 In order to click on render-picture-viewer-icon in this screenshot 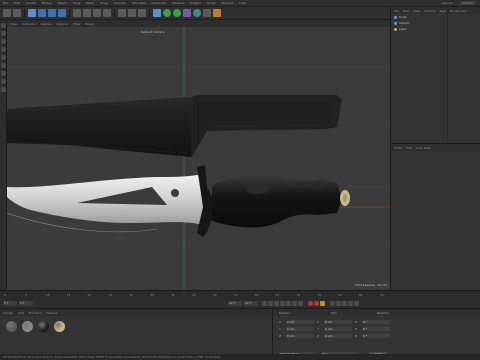, I will do `click(132, 13)`.